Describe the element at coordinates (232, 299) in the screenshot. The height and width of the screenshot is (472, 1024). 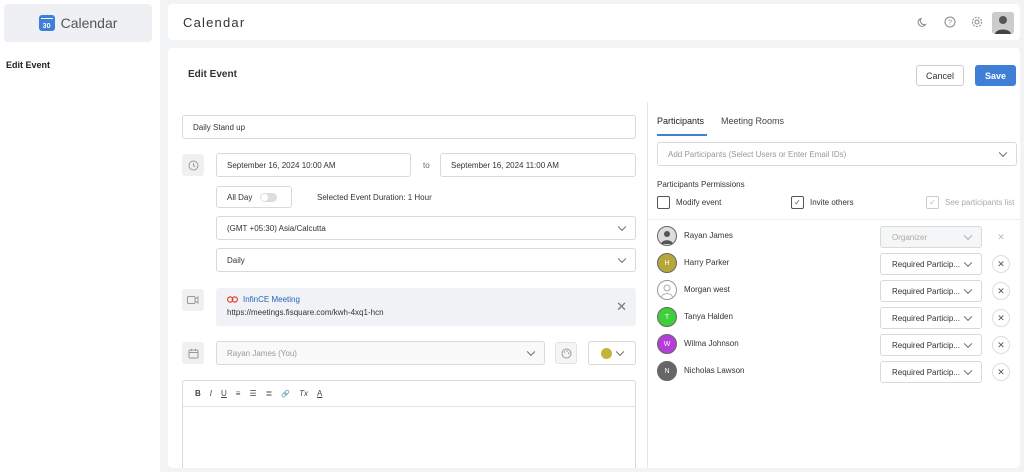
I see `meeting-logo-icon` at that location.